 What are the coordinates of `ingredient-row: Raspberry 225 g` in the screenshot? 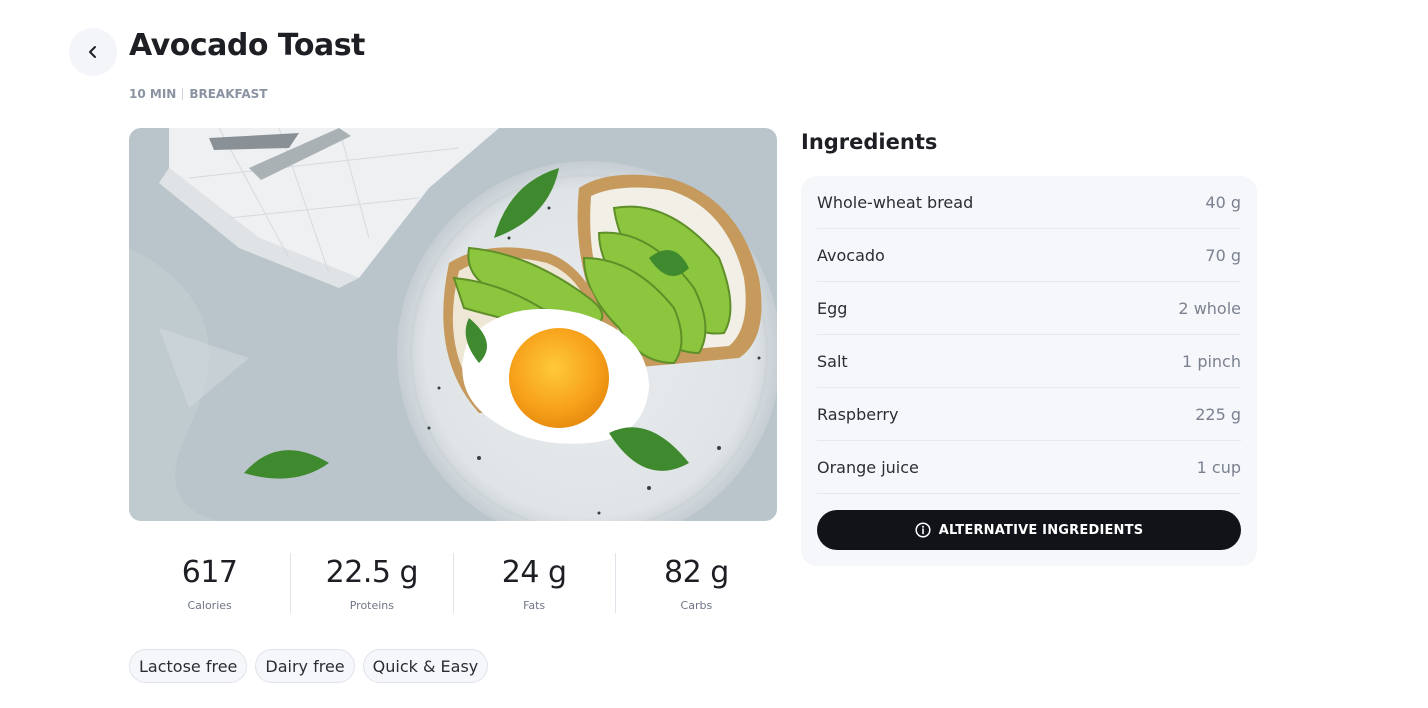 It's located at (1029, 414).